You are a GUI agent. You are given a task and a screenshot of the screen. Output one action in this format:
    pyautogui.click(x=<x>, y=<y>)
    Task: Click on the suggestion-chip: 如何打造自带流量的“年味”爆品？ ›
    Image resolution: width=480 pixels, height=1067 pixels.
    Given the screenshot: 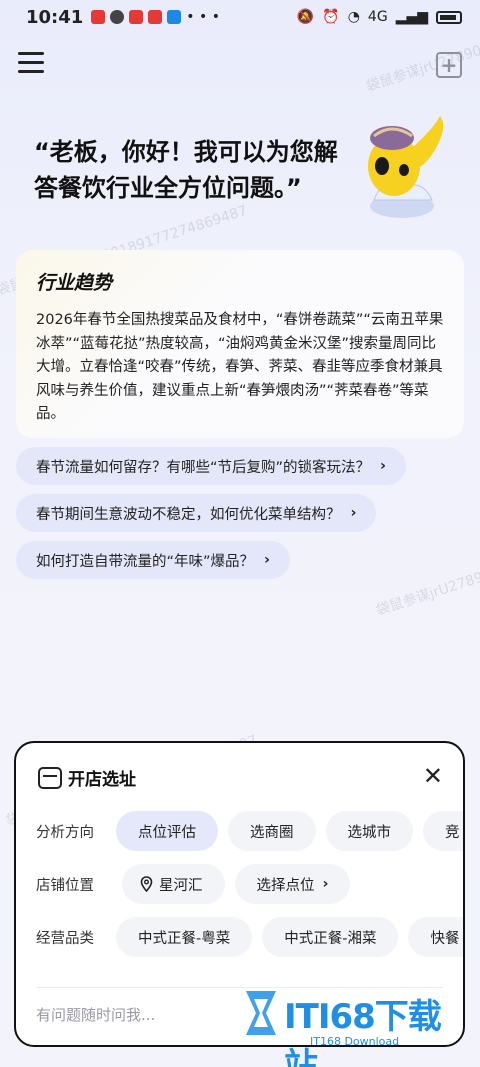 What is the action you would take?
    pyautogui.click(x=153, y=560)
    